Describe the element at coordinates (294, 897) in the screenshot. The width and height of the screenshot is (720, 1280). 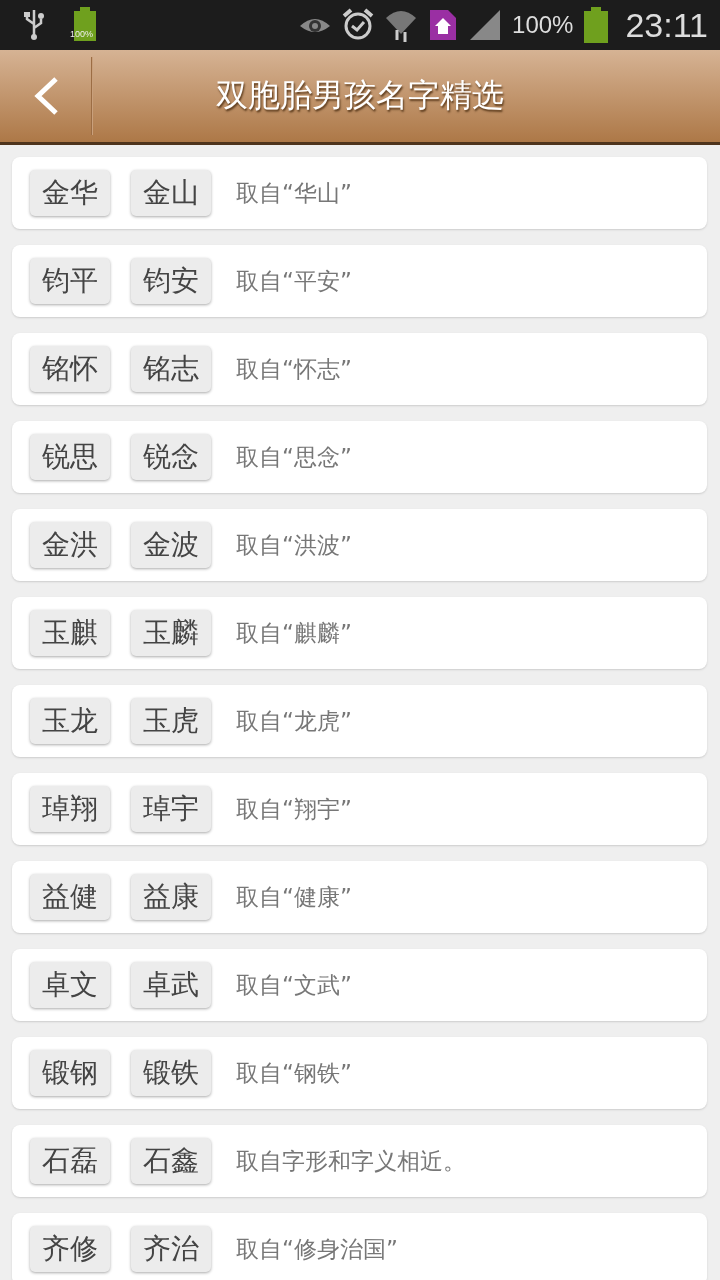
I see `name-origin: 取自“健康”` at that location.